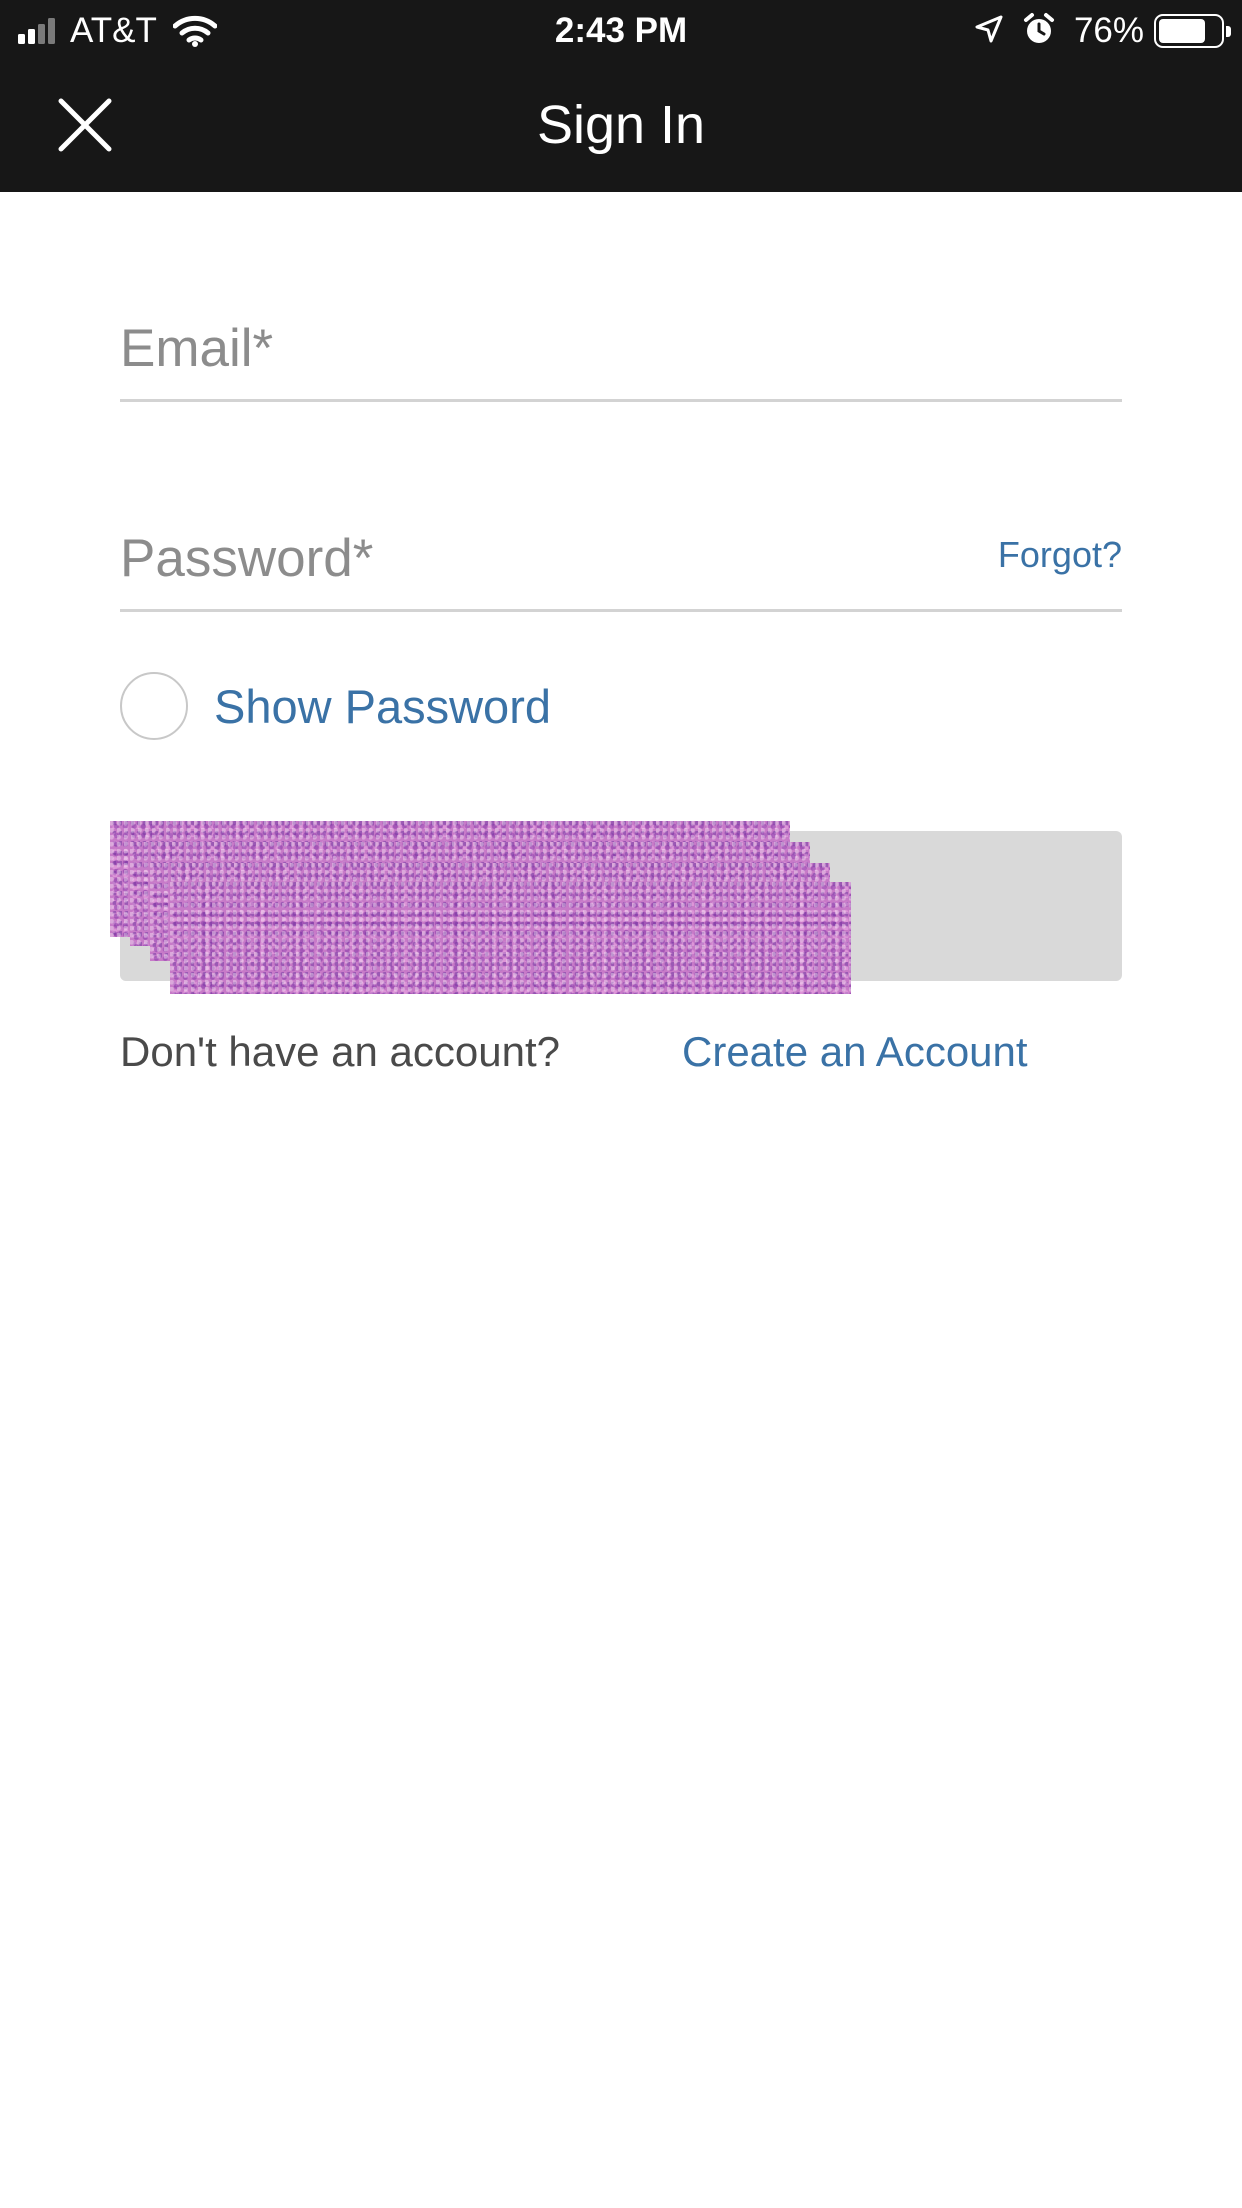  I want to click on battery-icon, so click(1192, 31).